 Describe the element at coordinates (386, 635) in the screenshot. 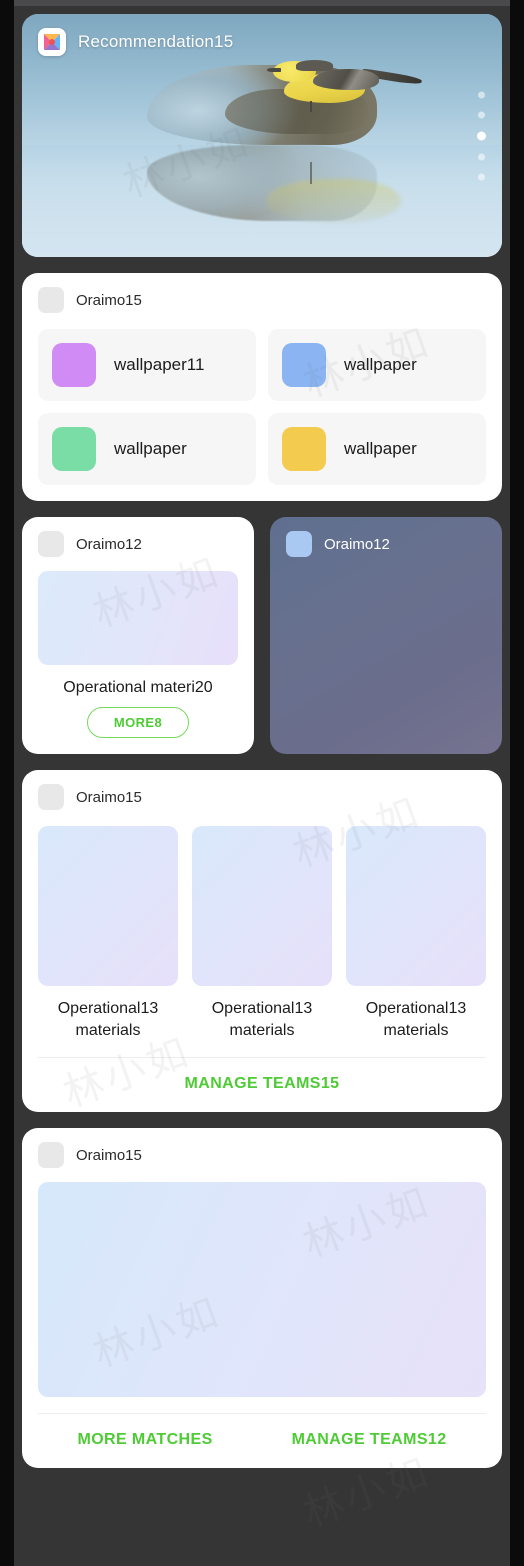

I see `dark-promo-card: Oraimo12` at that location.